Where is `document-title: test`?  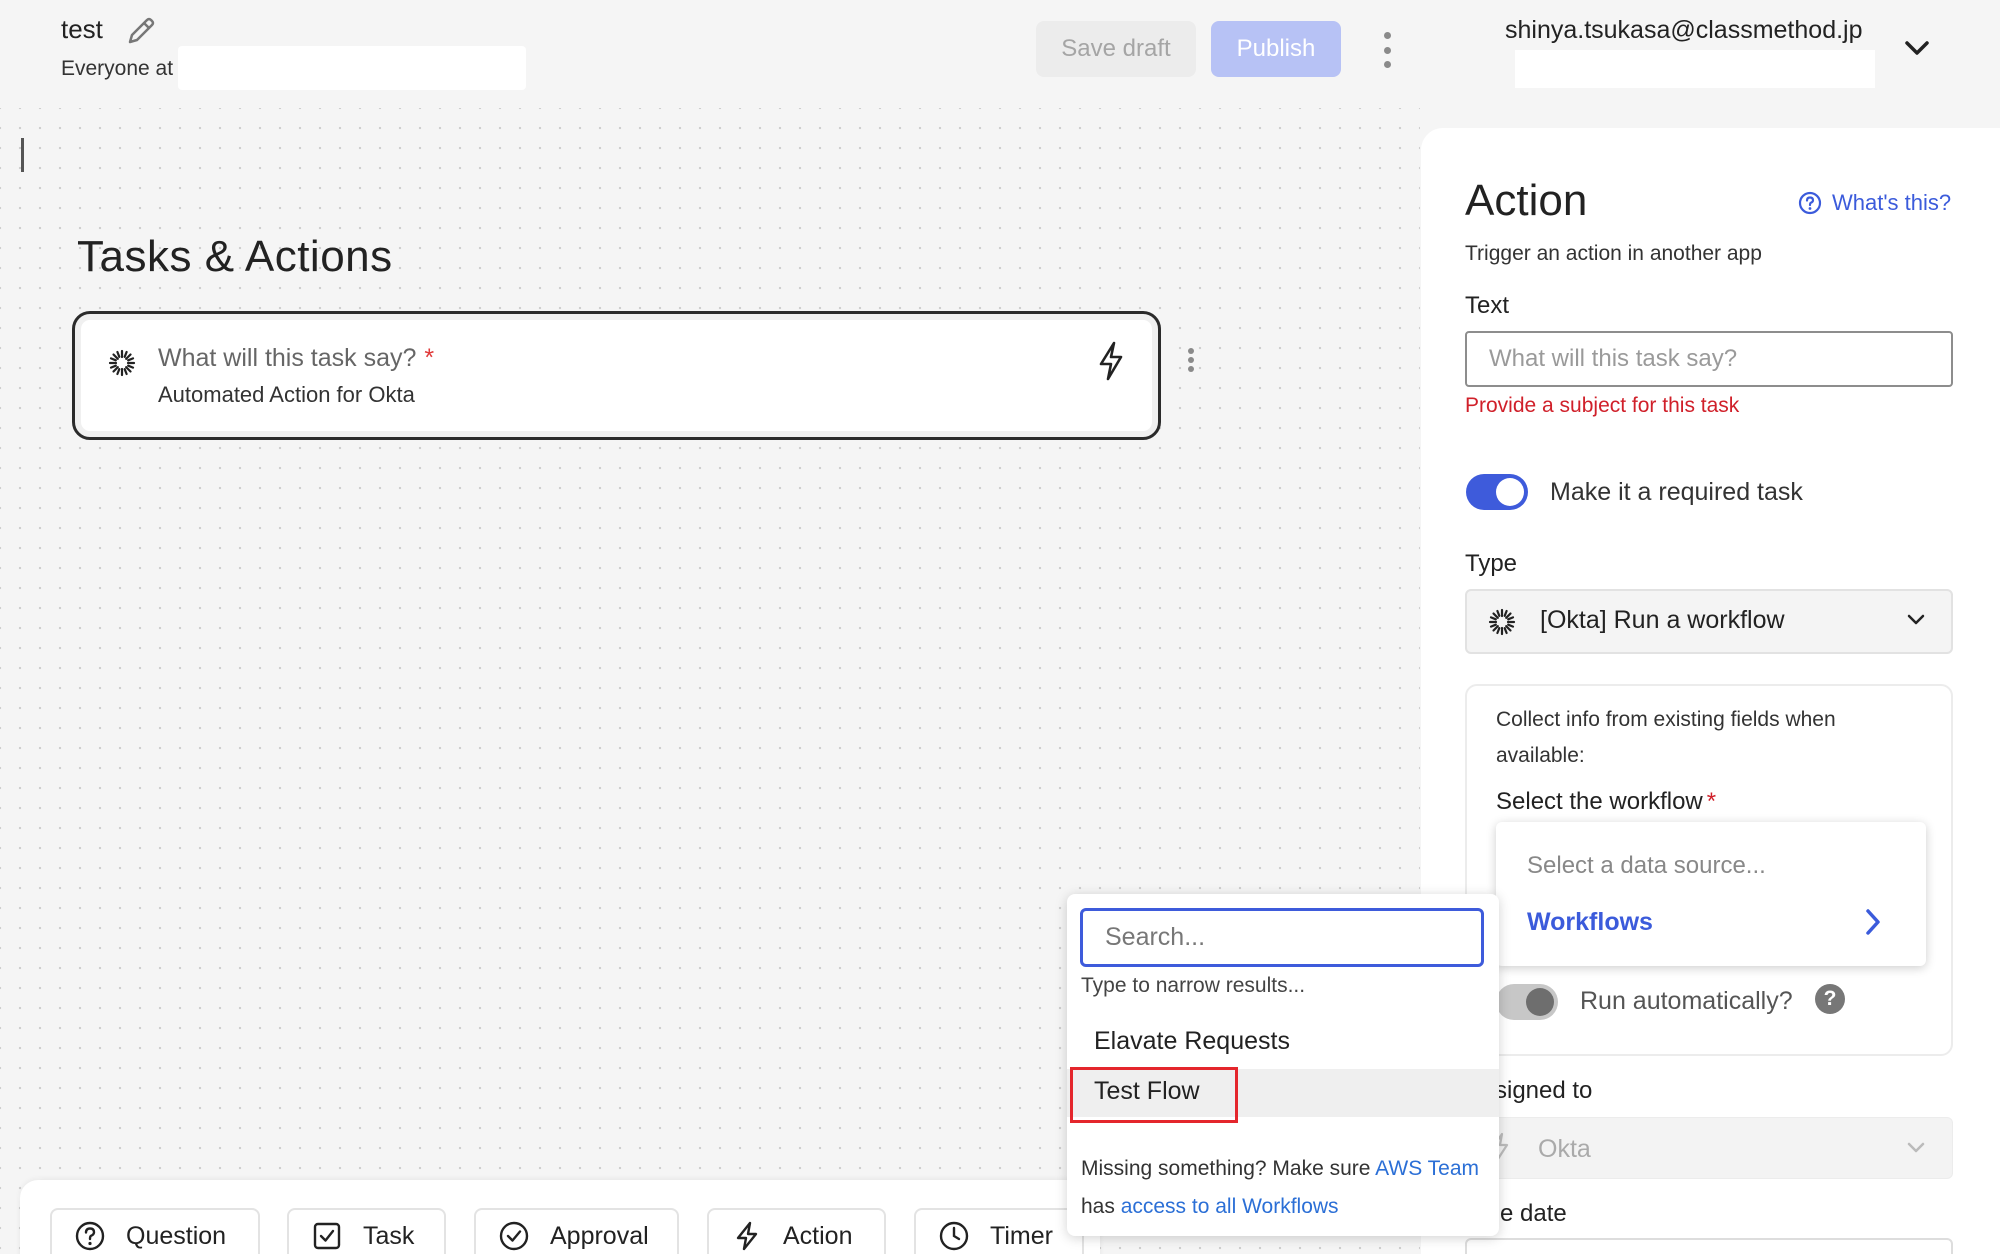 document-title: test is located at coordinates (82, 29).